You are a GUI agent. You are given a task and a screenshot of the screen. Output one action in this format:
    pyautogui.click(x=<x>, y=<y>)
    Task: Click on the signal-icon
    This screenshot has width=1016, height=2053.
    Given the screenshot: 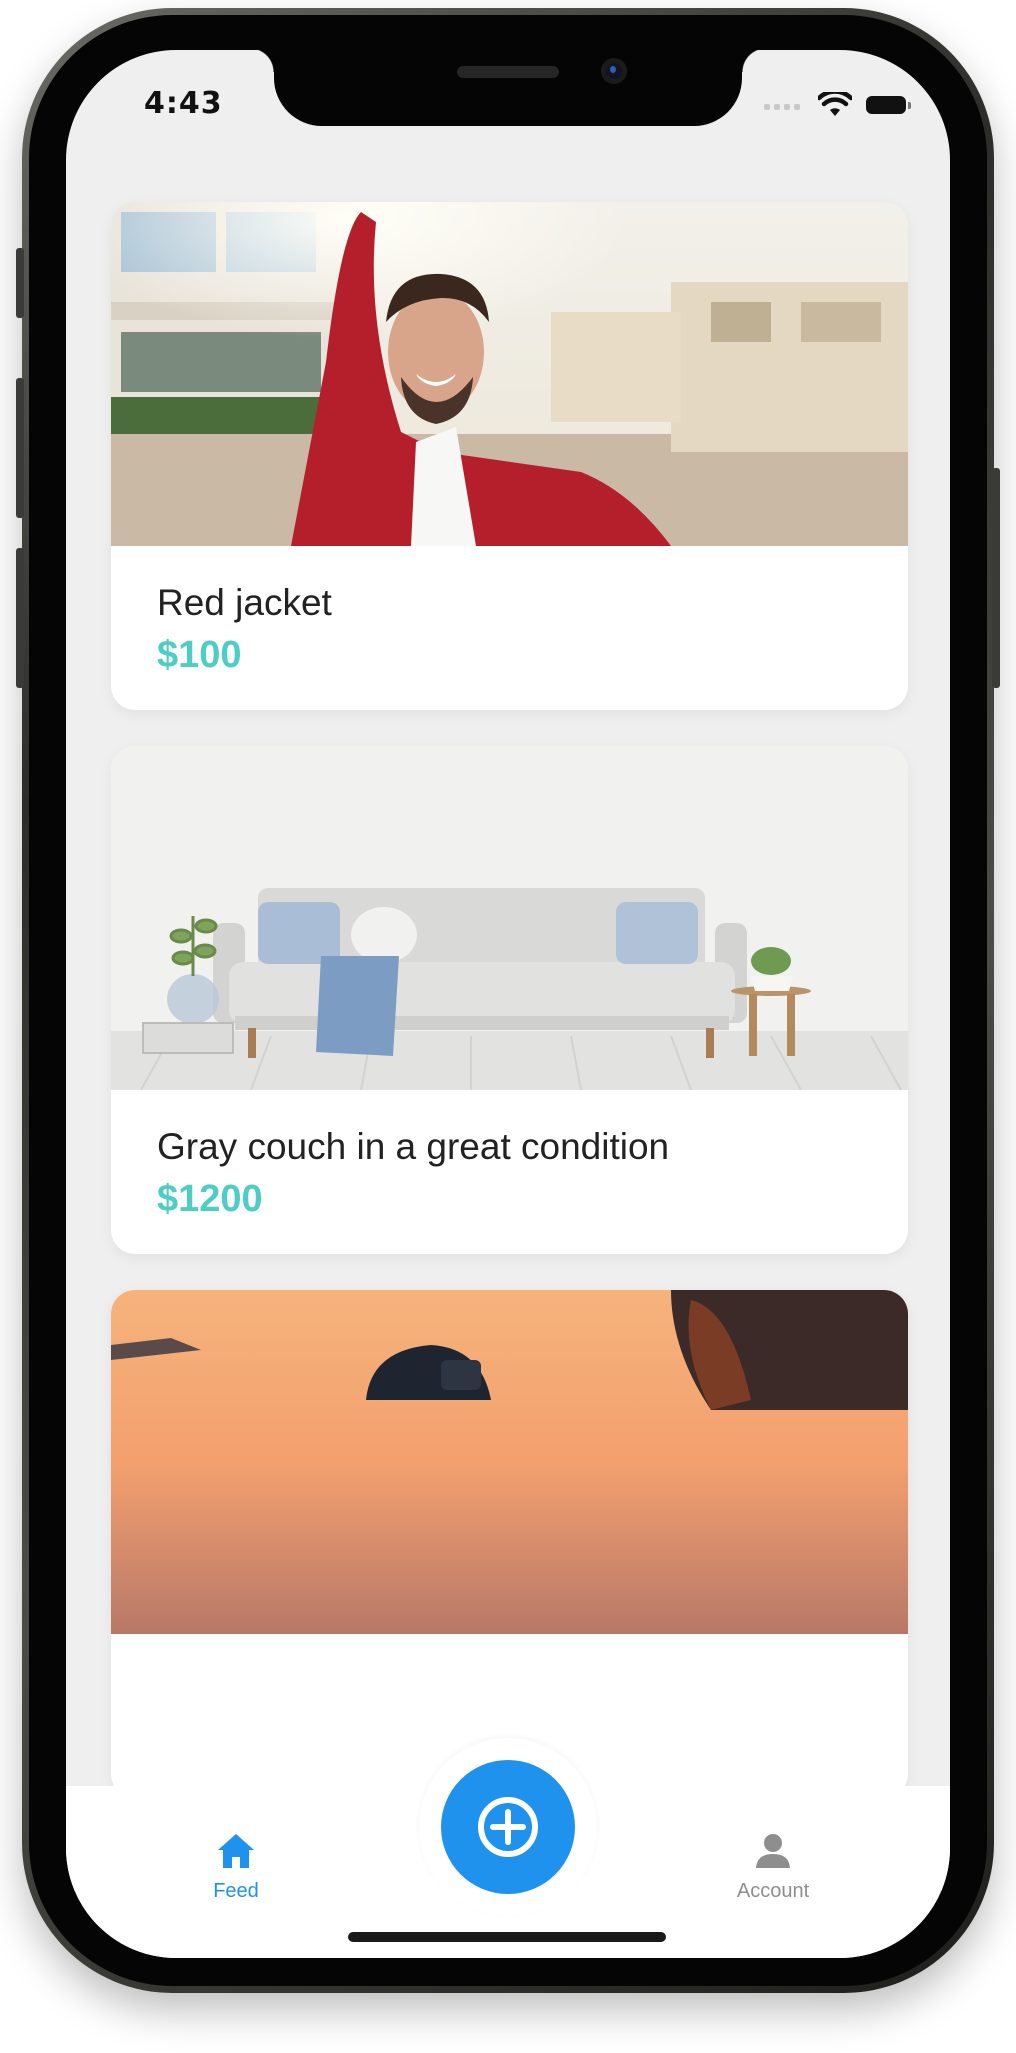 What is the action you would take?
    pyautogui.click(x=784, y=105)
    